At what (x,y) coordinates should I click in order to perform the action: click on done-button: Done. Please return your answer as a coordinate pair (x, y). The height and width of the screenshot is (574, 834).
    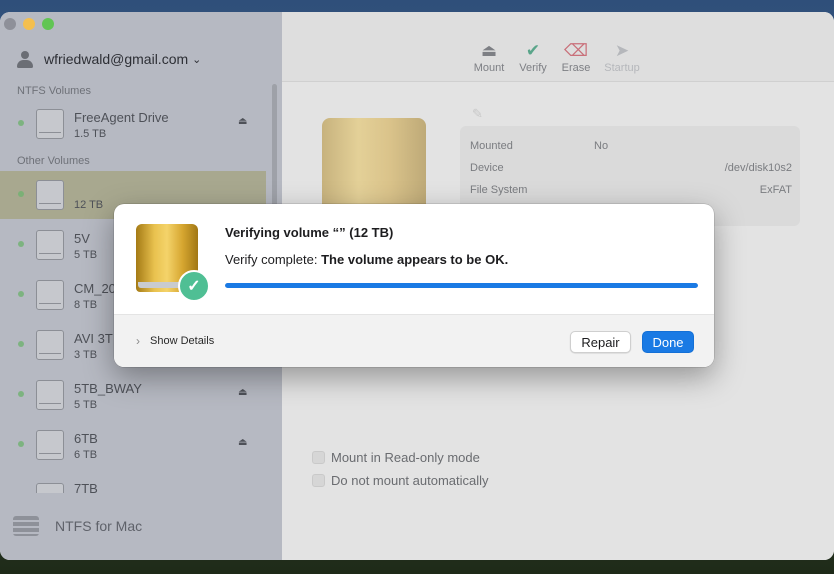
    Looking at the image, I should click on (668, 342).